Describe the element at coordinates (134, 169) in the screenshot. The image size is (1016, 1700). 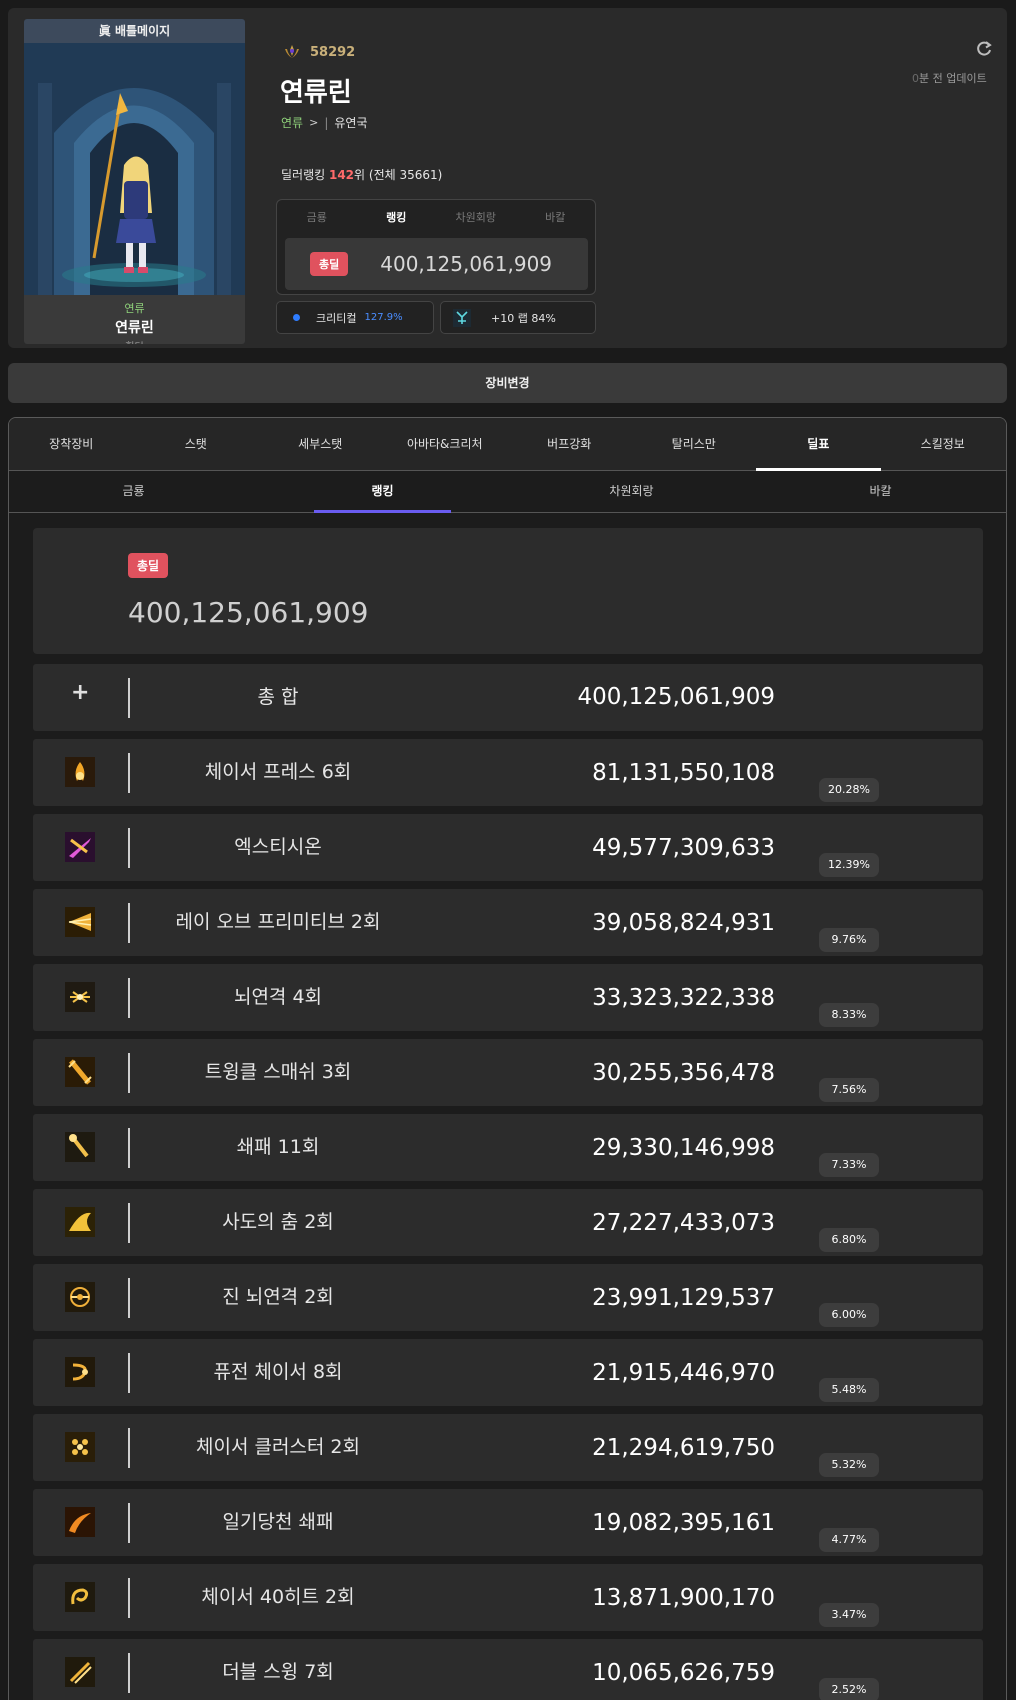
I see `character-portrait` at that location.